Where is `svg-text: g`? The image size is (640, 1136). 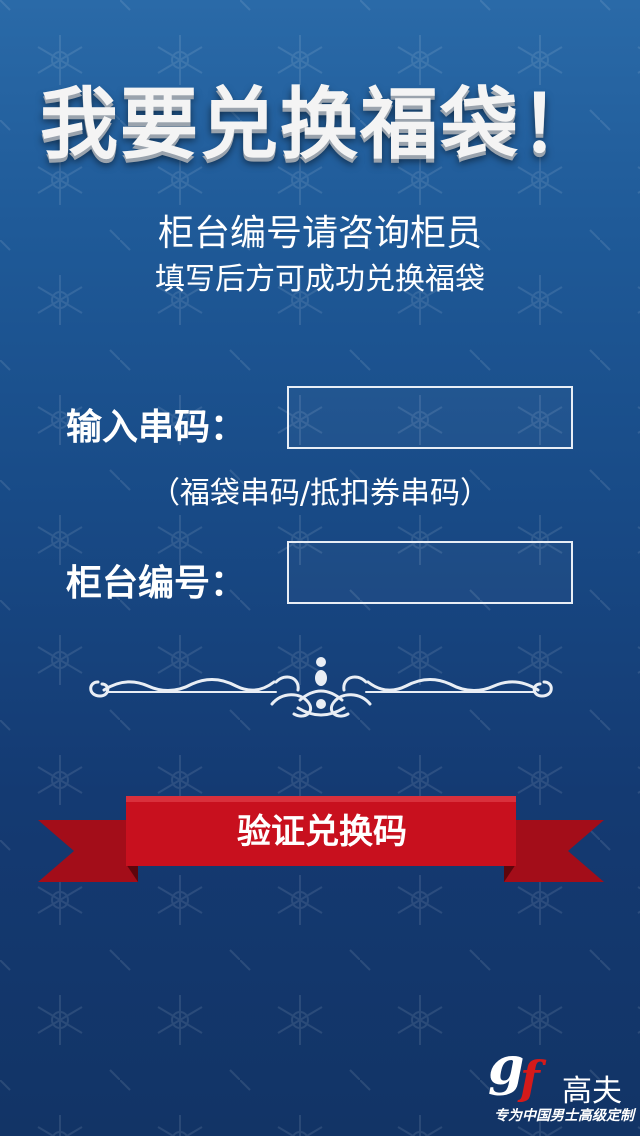
svg-text: g is located at coordinates (506, 1067).